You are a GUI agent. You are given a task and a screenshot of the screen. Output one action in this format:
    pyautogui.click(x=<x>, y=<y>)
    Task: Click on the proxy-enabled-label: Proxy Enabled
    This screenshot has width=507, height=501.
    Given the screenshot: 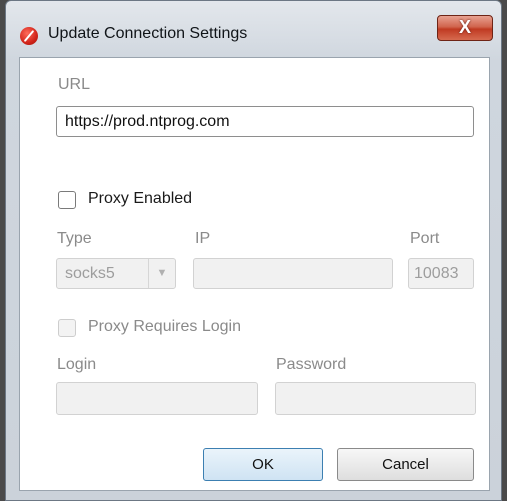 What is the action you would take?
    pyautogui.click(x=140, y=198)
    